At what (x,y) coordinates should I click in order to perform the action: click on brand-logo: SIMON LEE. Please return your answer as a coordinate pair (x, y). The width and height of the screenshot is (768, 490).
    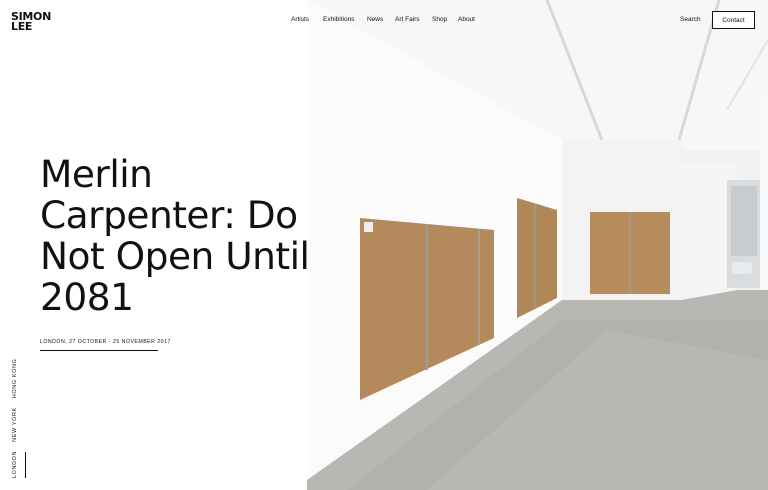
    Looking at the image, I should click on (31, 22).